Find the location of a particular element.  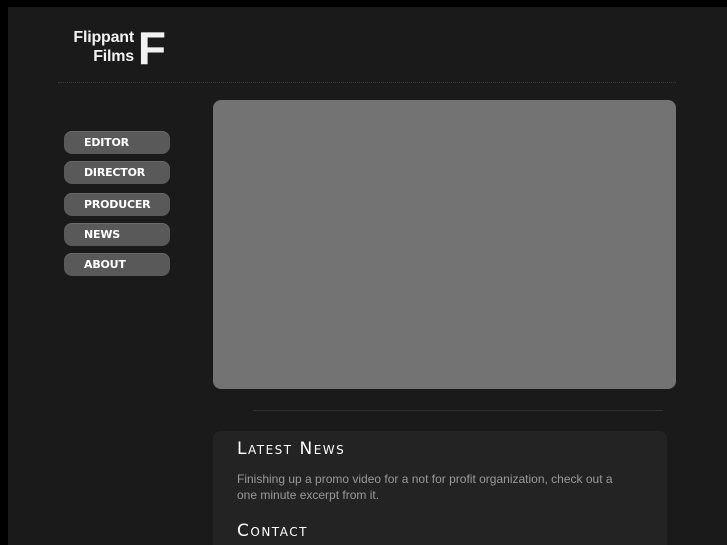

nav-item-label: DIRECTOR is located at coordinates (115, 172).